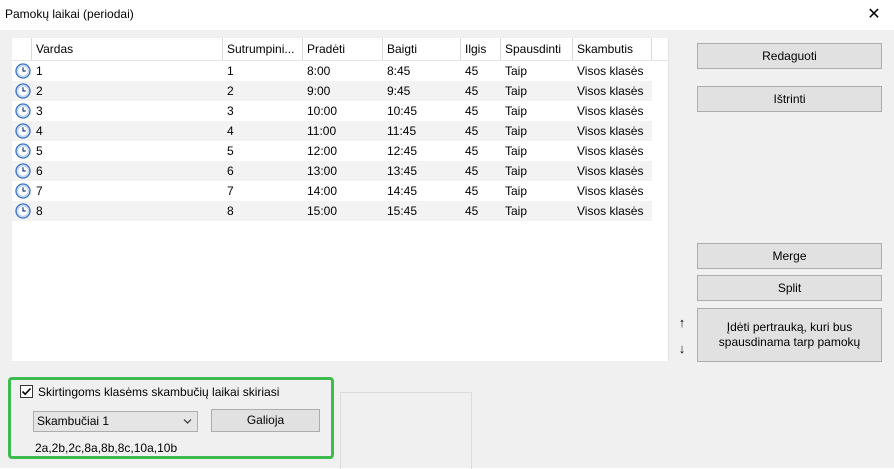 The height and width of the screenshot is (469, 894). What do you see at coordinates (322, 171) in the screenshot?
I see `cell-start: 13:00` at bounding box center [322, 171].